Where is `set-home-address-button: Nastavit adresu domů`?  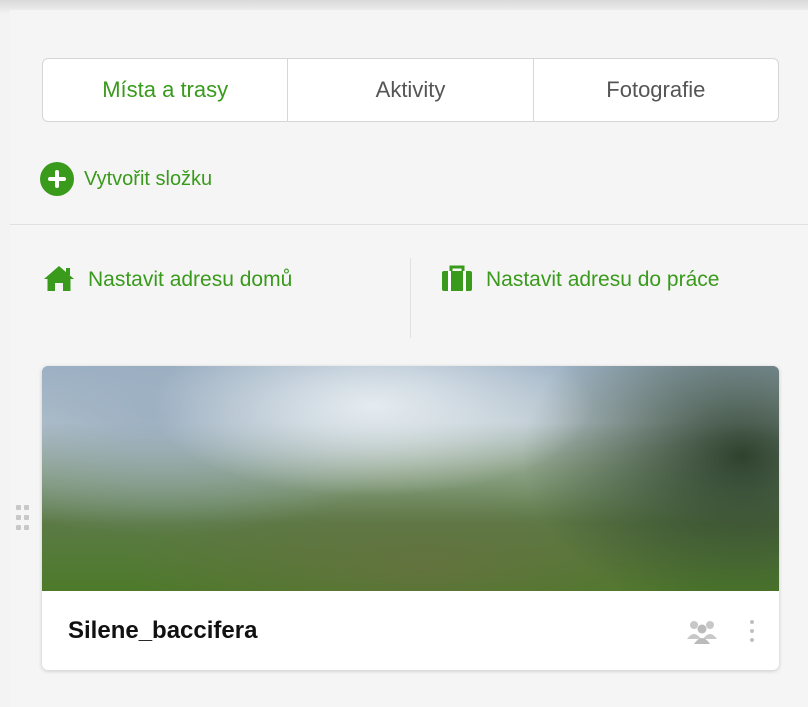 set-home-address-button: Nastavit adresu domů is located at coordinates (167, 280).